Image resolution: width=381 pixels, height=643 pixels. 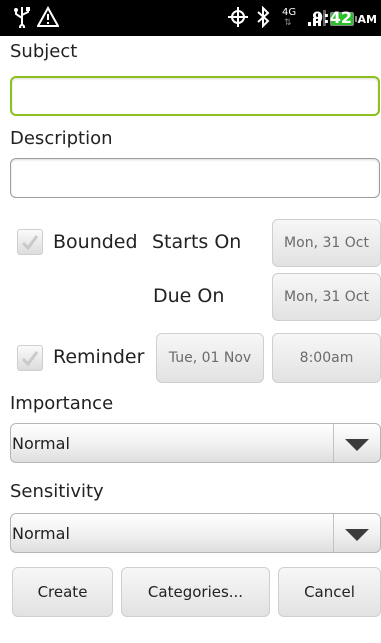 What do you see at coordinates (263, 19) in the screenshot?
I see `bluetooth-icon` at bounding box center [263, 19].